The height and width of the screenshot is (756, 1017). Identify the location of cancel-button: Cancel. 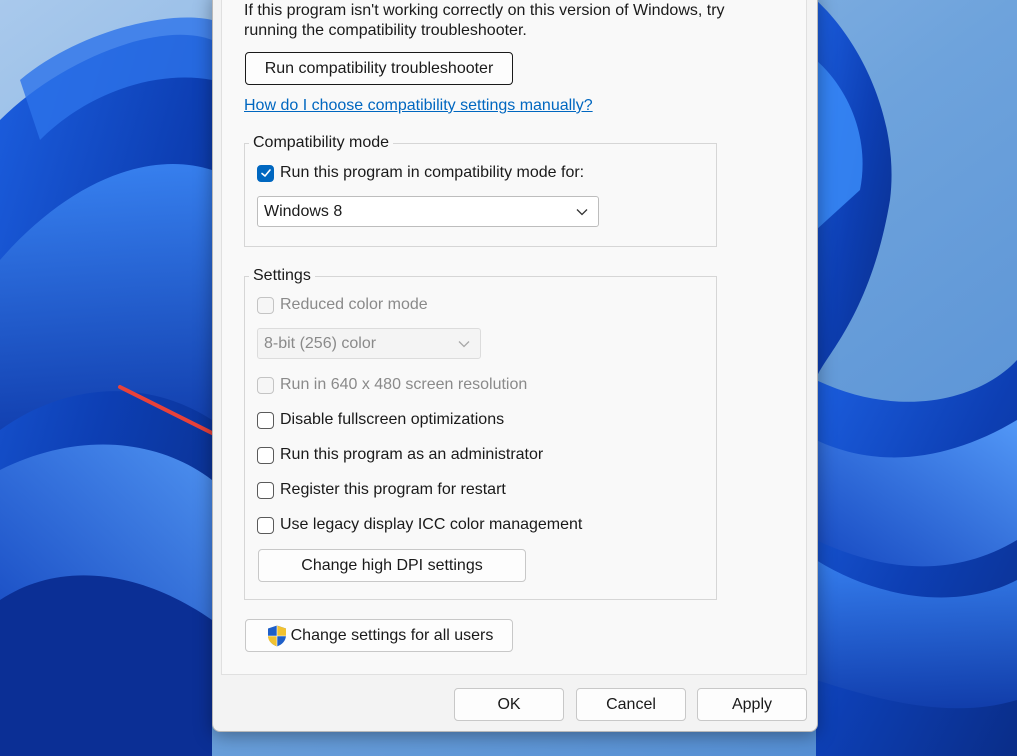
(631, 704).